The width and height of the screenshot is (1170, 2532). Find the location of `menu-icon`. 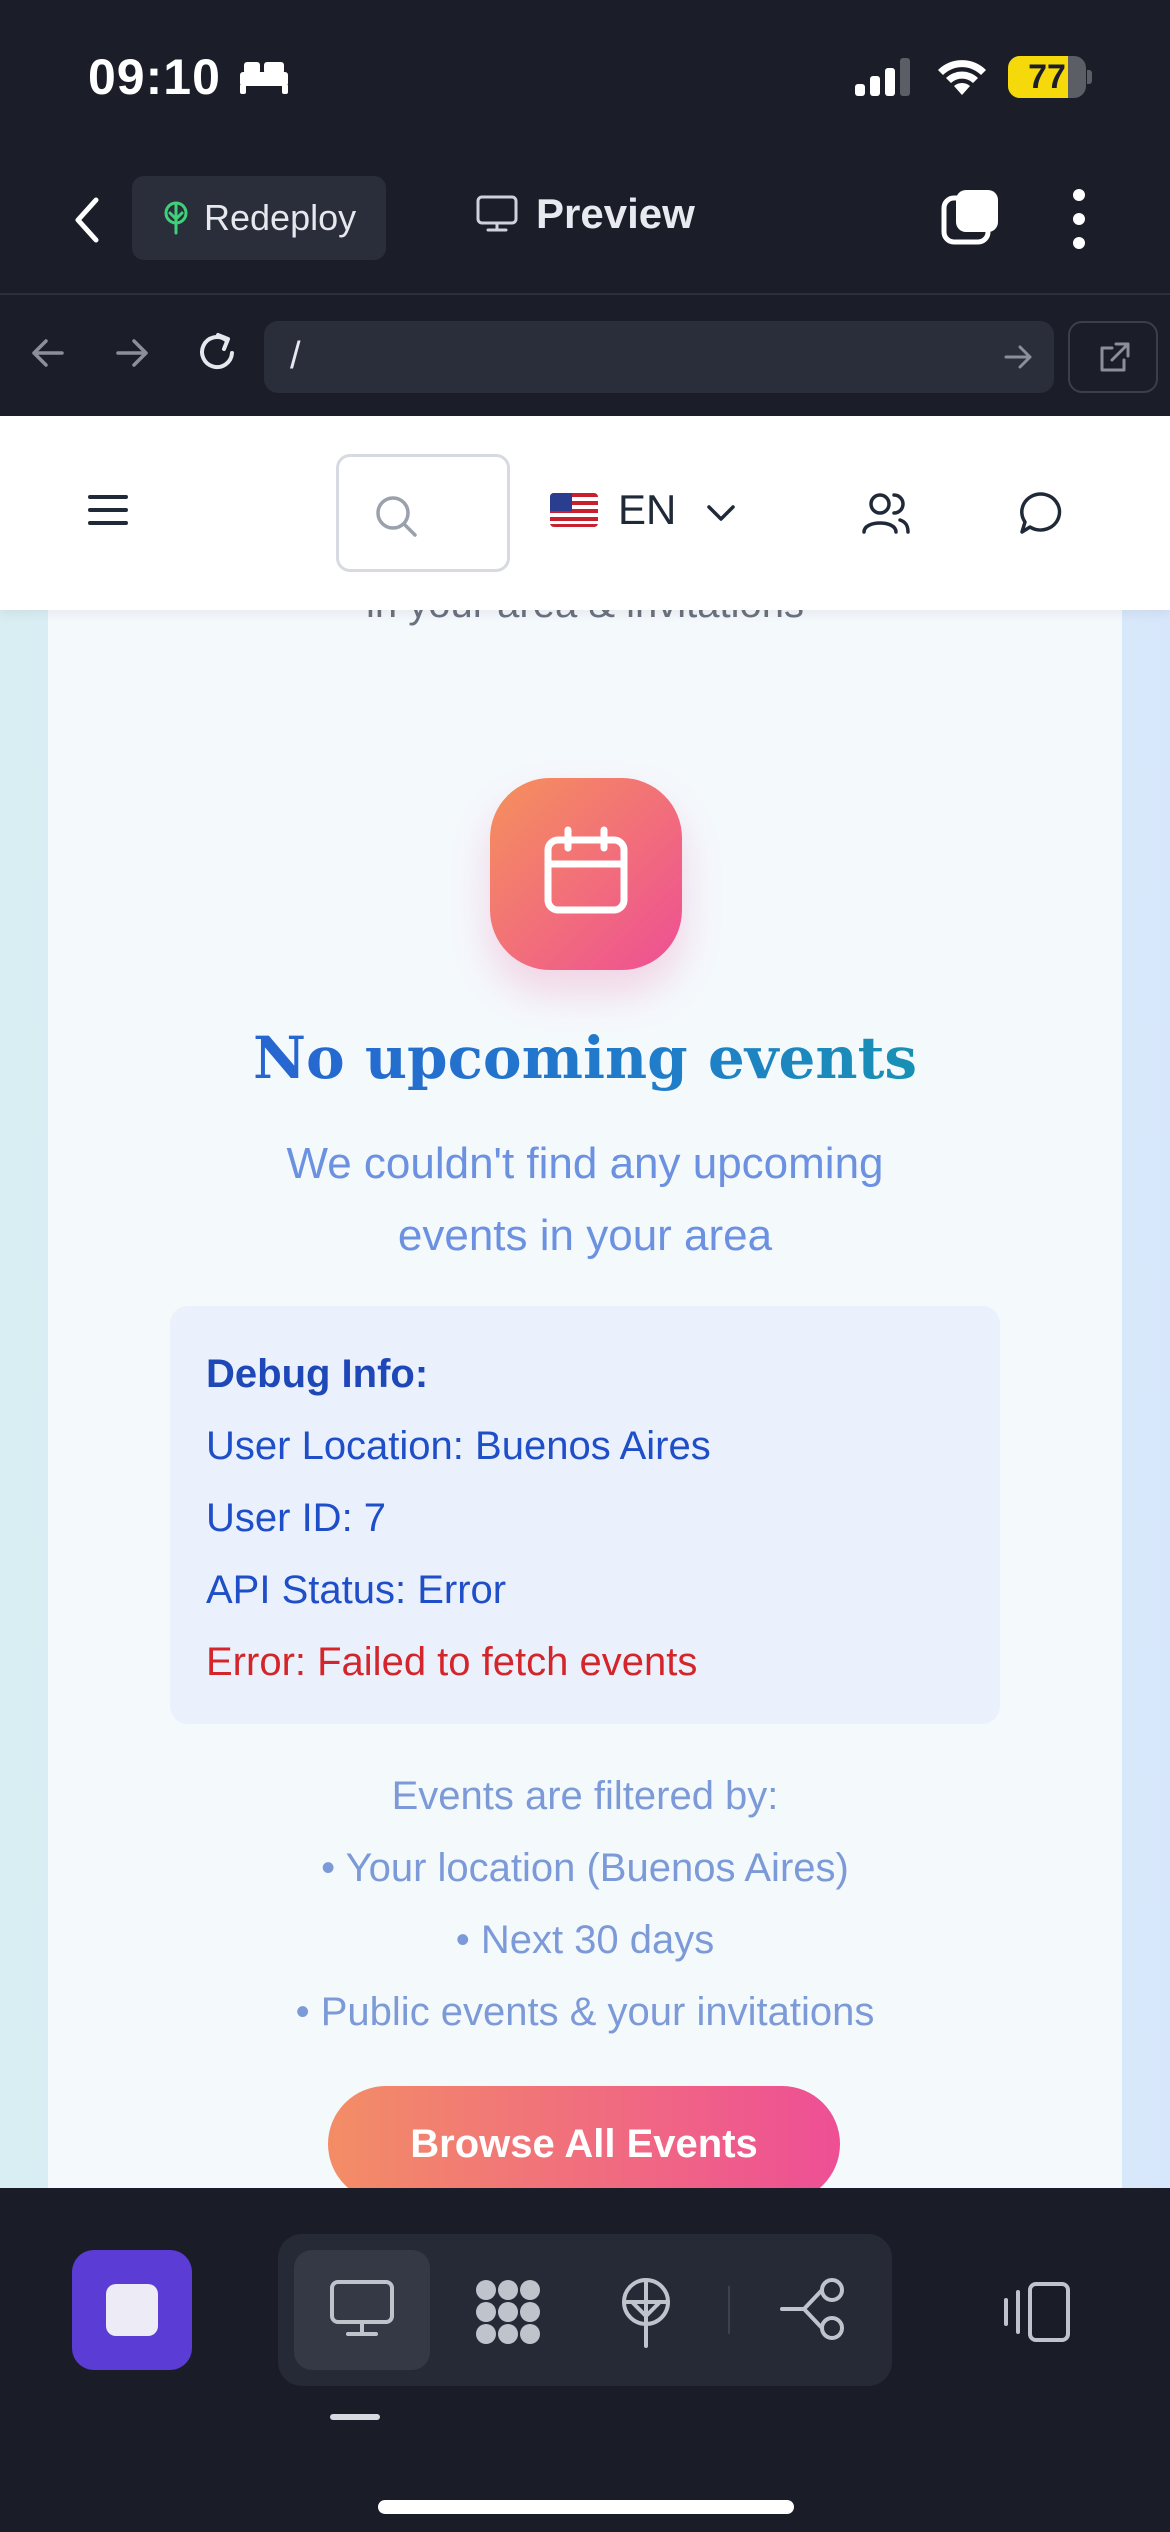

menu-icon is located at coordinates (108, 510).